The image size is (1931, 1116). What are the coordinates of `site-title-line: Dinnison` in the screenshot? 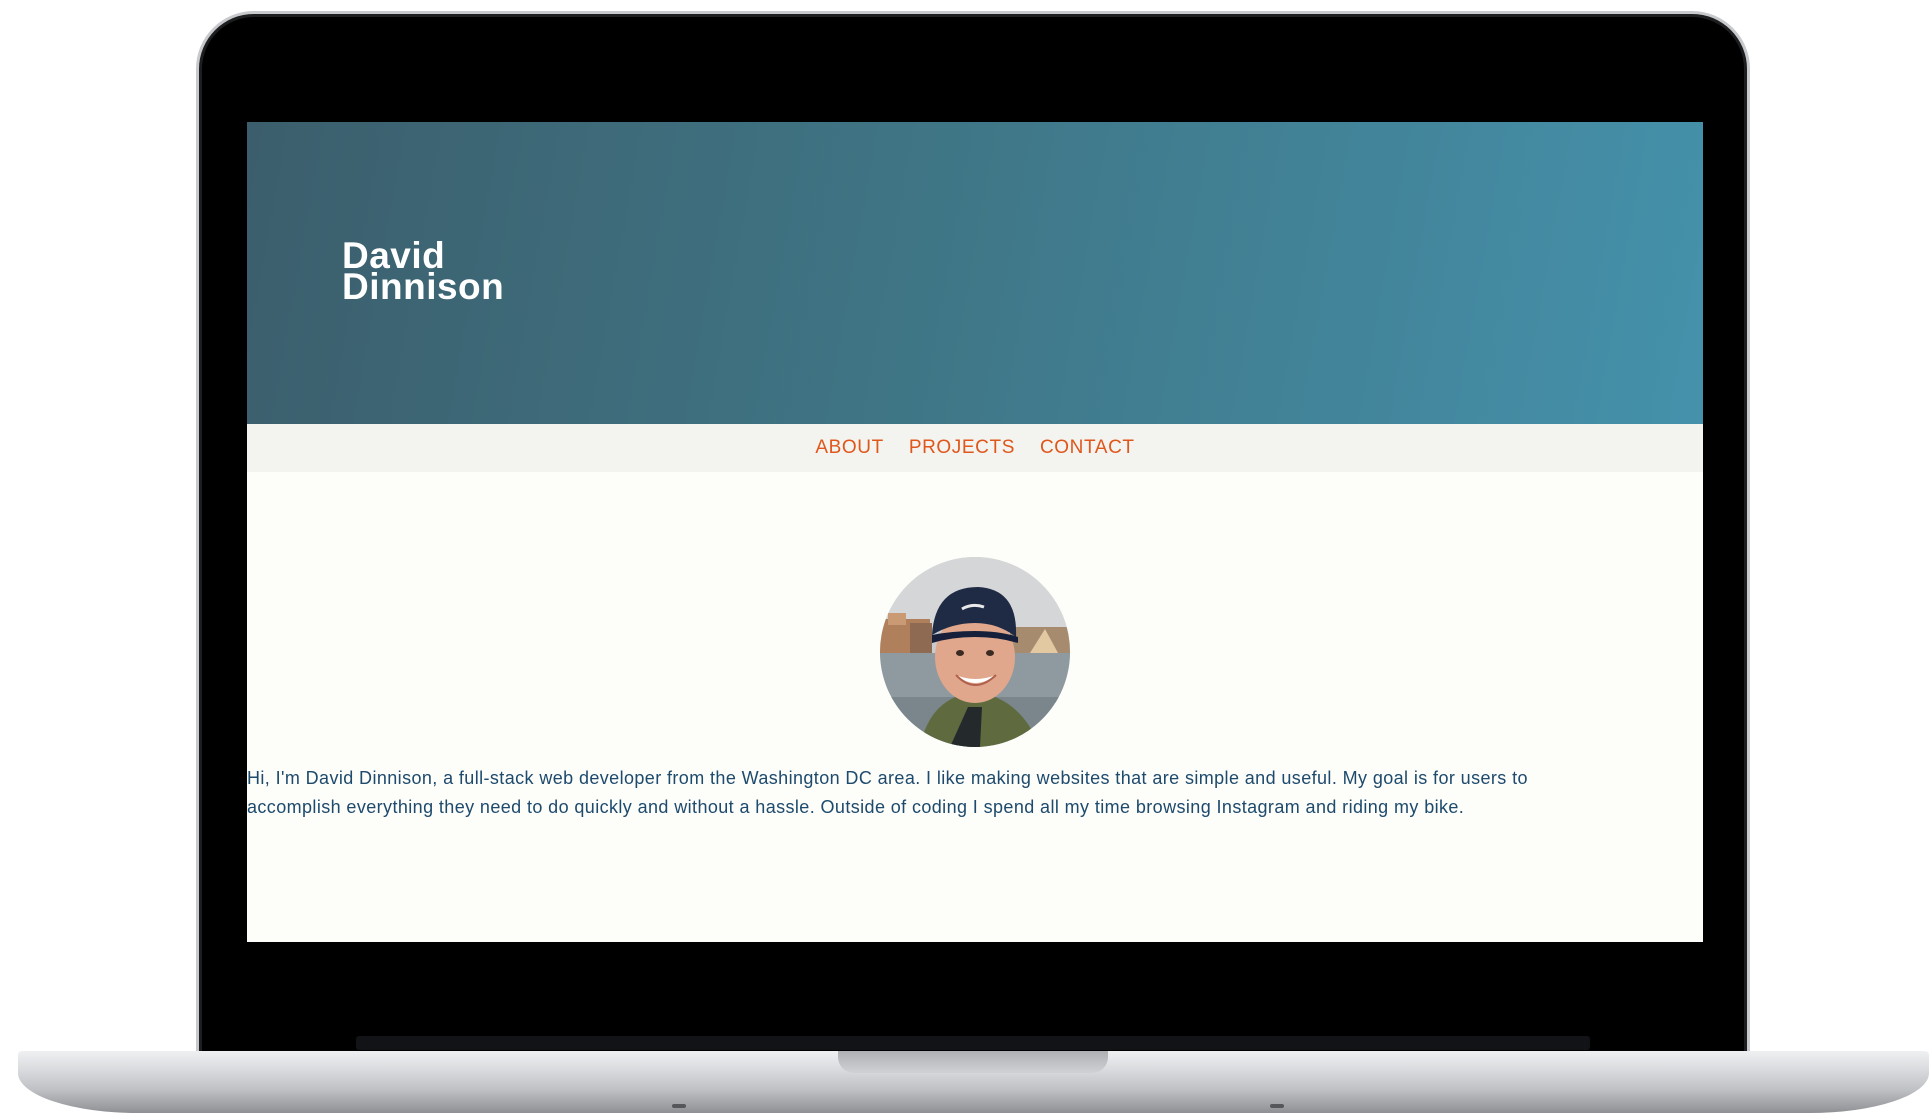 It's located at (423, 286).